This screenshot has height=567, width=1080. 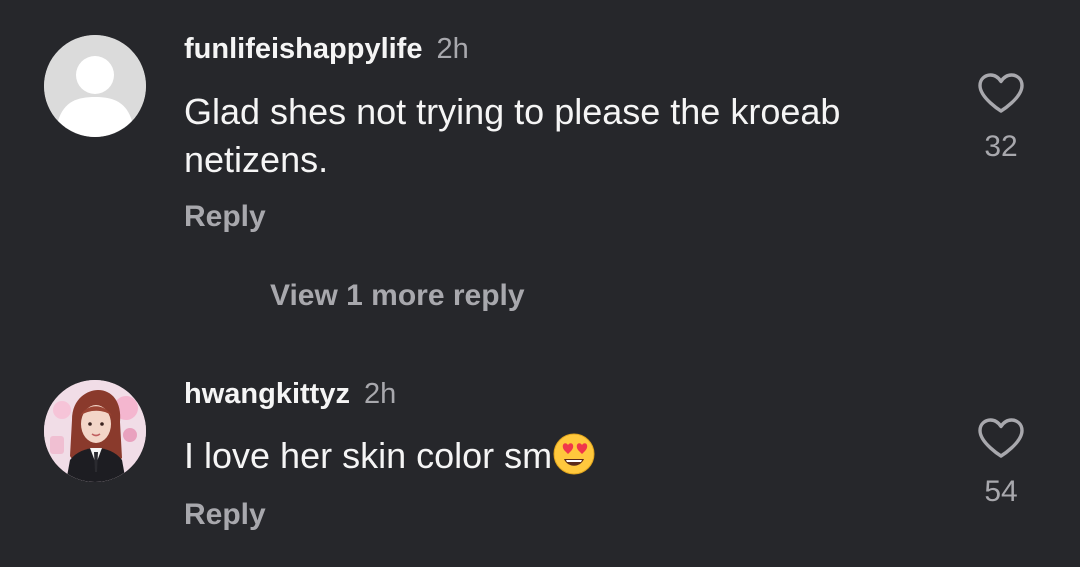 I want to click on heart-eyes-emoji-icon, so click(x=574, y=460).